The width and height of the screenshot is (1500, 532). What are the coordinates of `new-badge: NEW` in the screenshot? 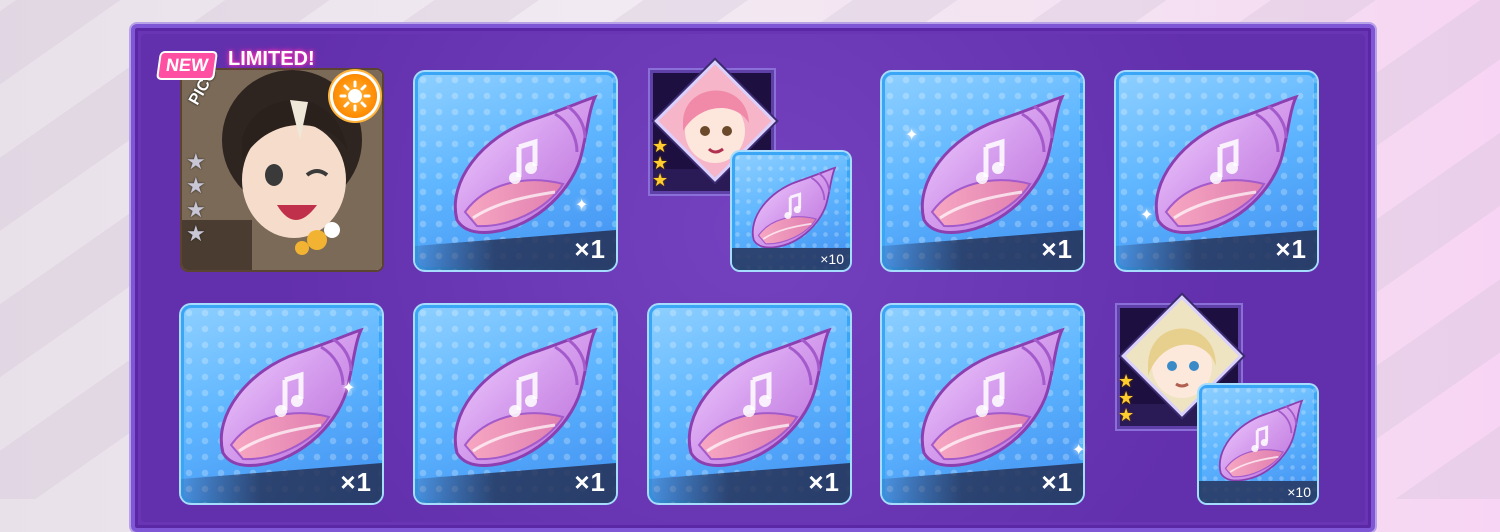 It's located at (187, 65).